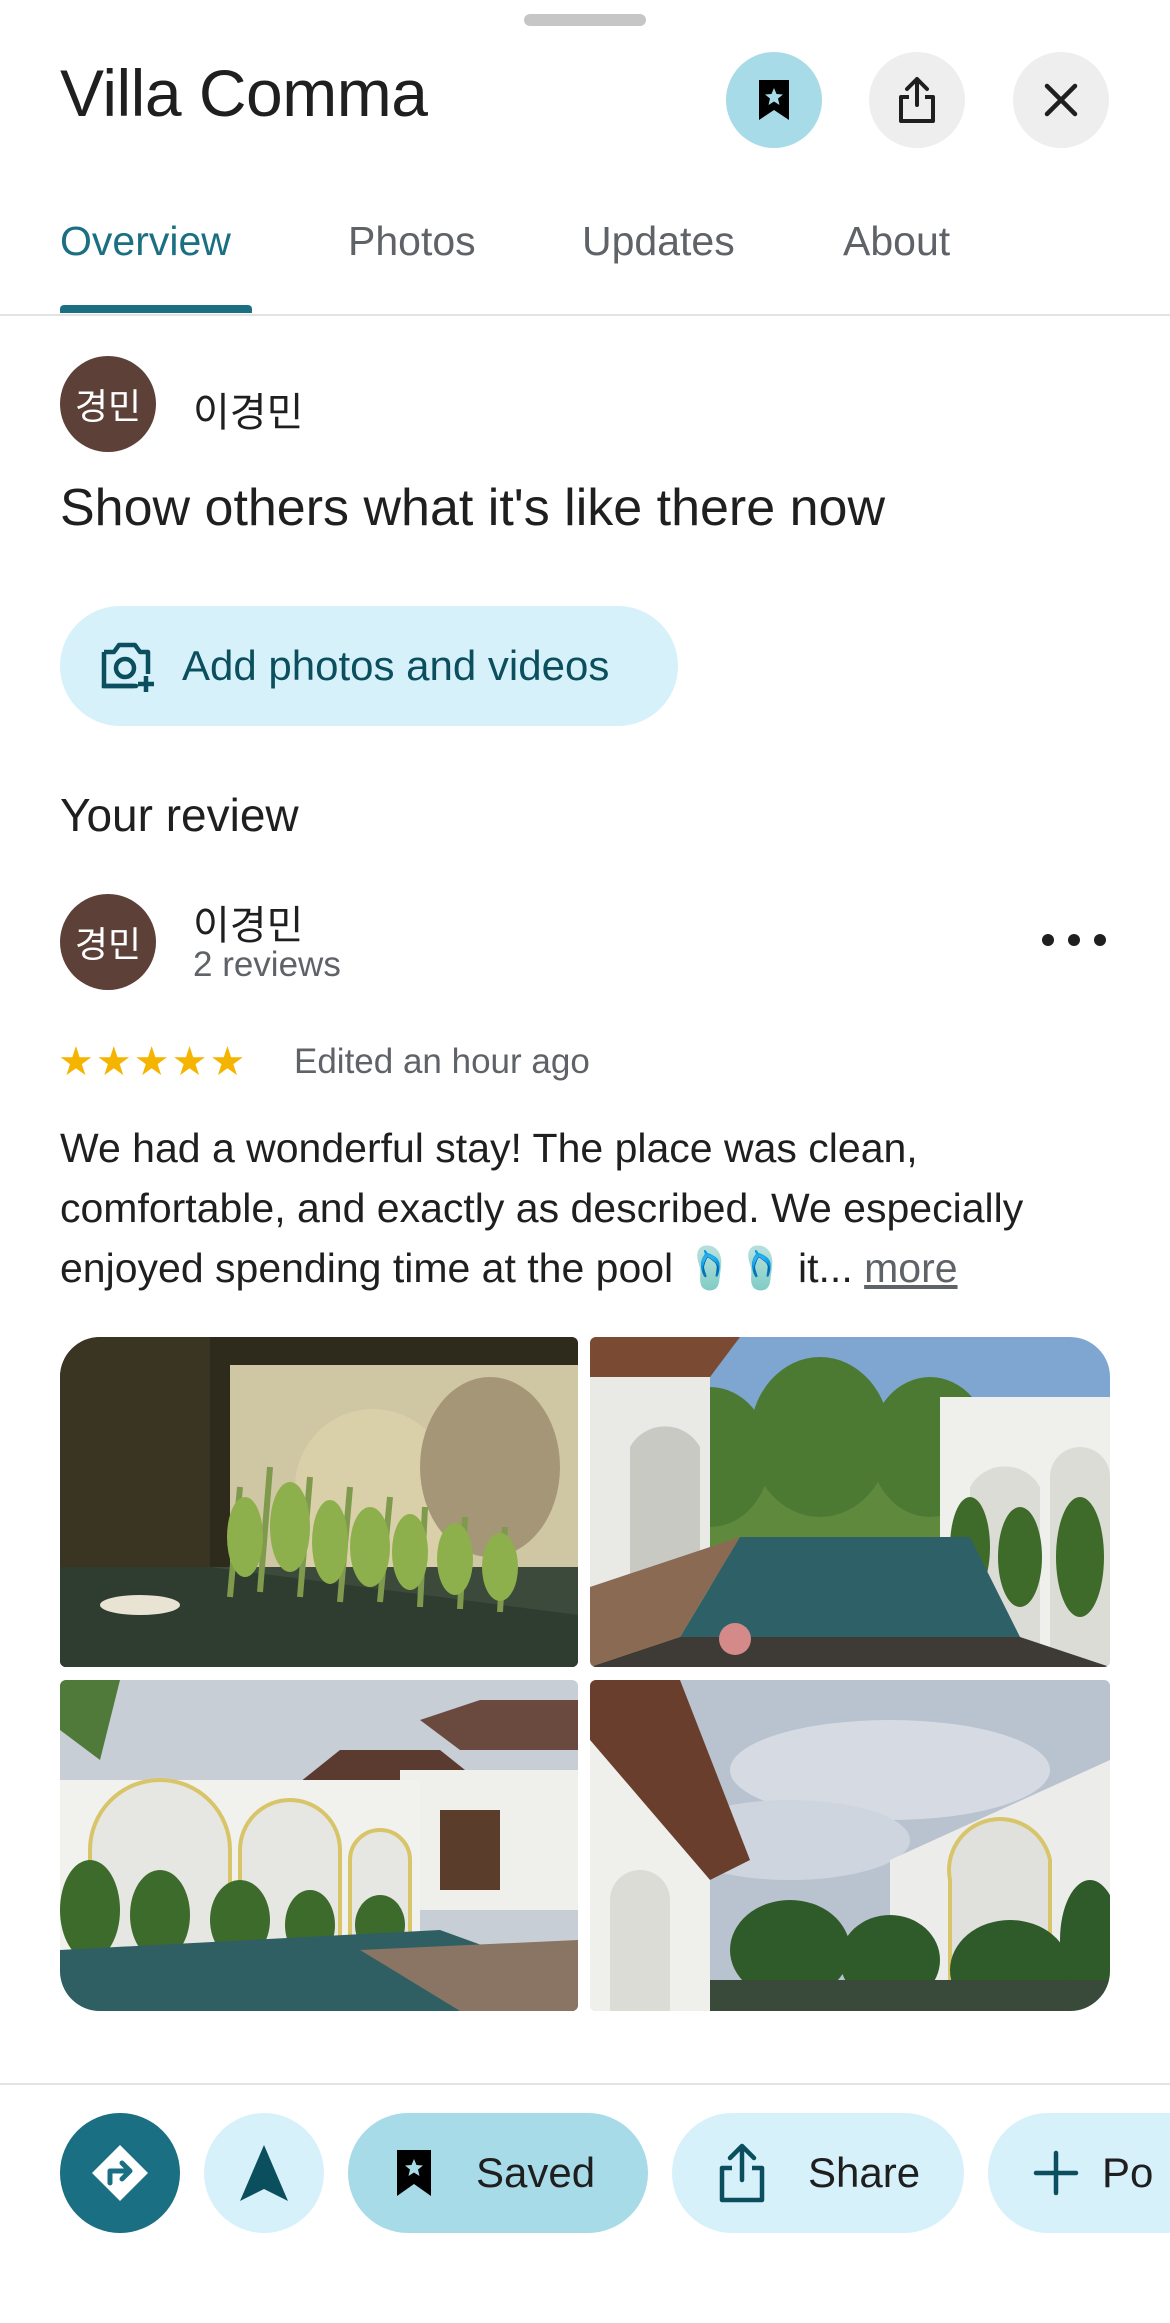 This screenshot has height=2323, width=1170. Describe the element at coordinates (1074, 940) in the screenshot. I see `more-options-icon` at that location.